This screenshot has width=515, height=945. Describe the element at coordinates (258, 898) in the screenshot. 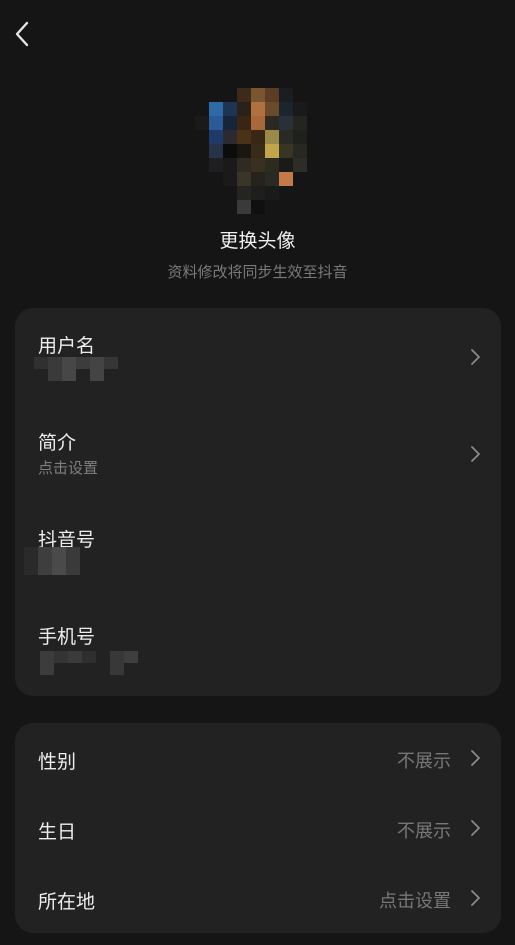

I see `row-location: 所在地 点击设置` at that location.